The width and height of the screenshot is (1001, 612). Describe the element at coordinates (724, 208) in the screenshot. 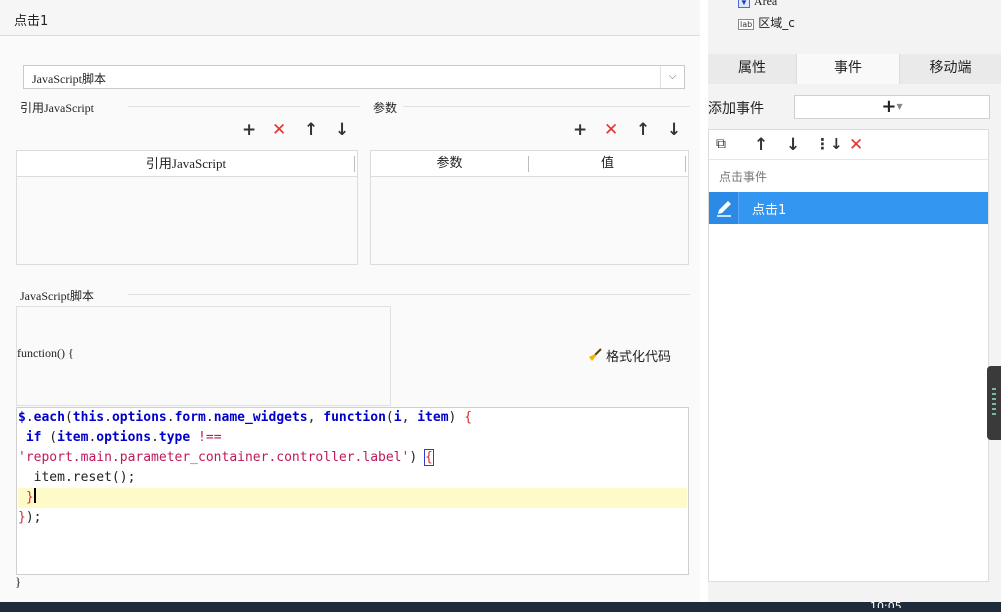

I see `edit-icon` at that location.